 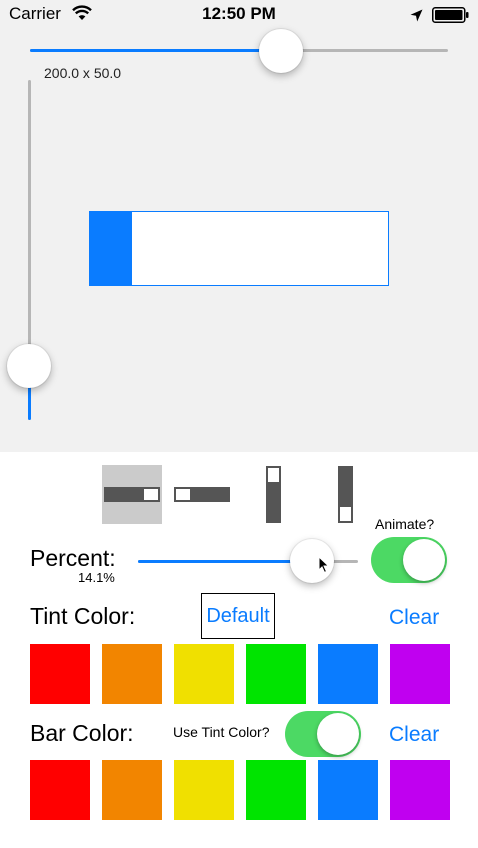 I want to click on animate-switch, so click(x=409, y=560).